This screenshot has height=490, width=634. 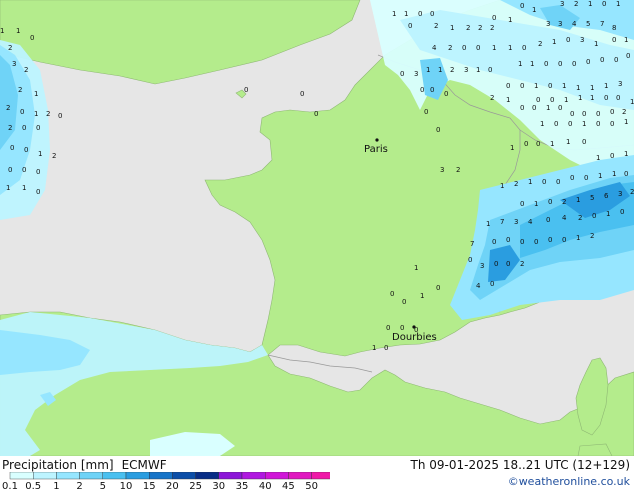 I want to click on color-scale-swatches, so click(x=169, y=476).